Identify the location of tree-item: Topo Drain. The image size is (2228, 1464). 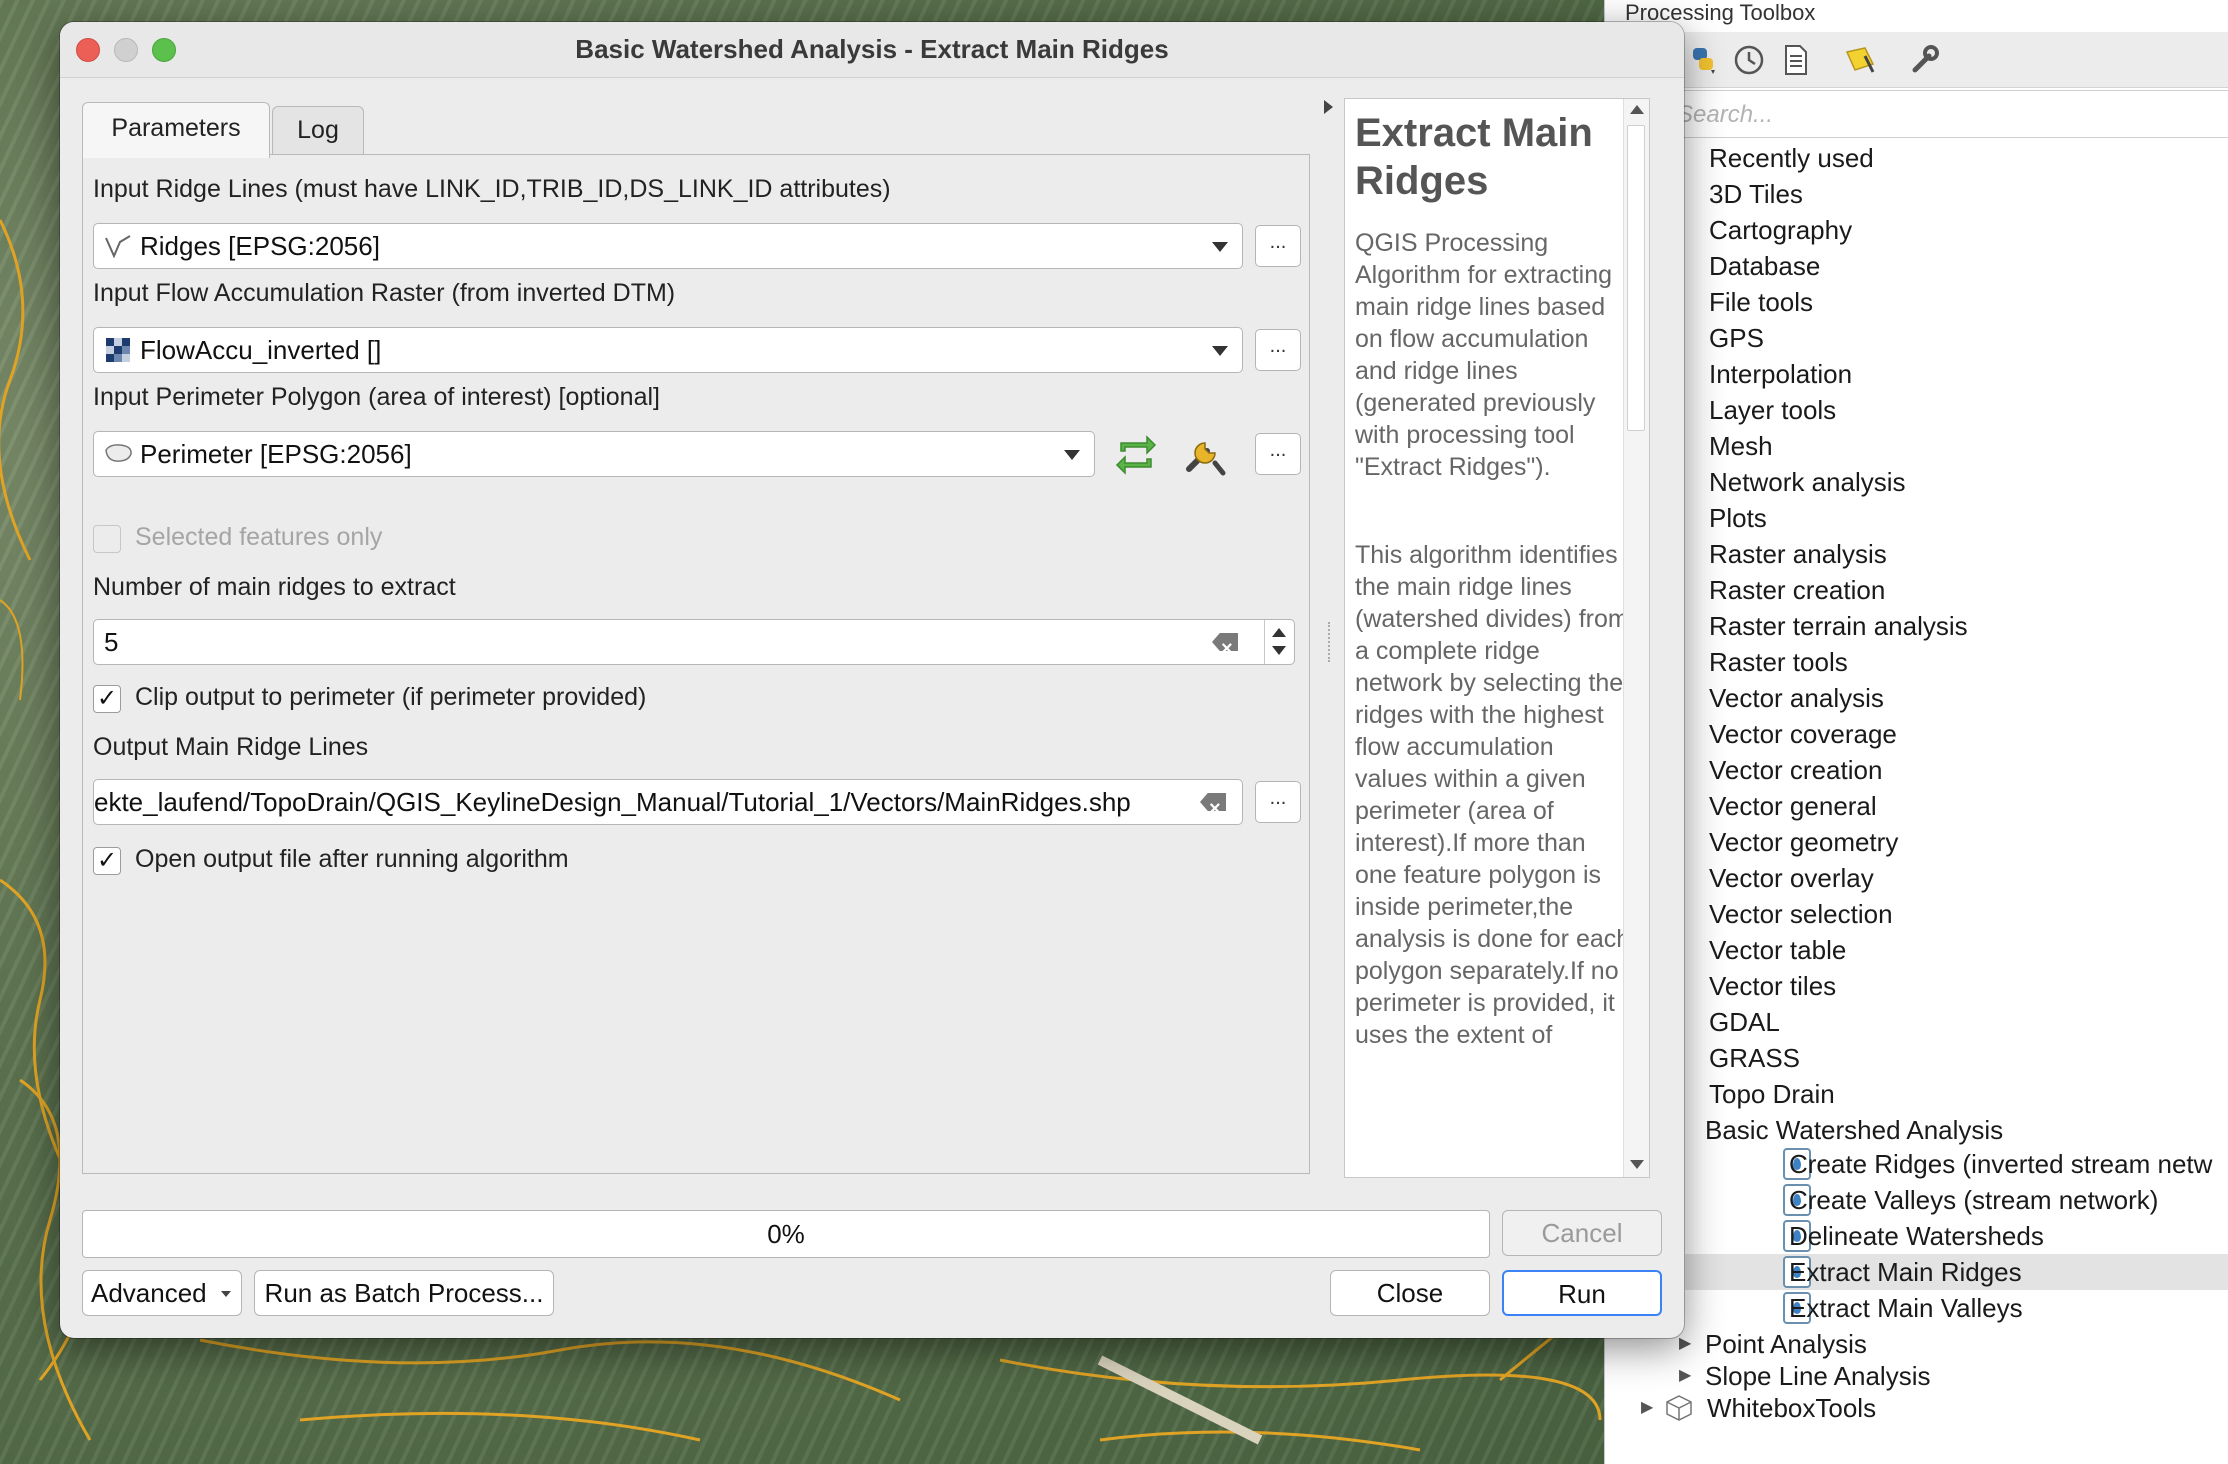
(1772, 1094).